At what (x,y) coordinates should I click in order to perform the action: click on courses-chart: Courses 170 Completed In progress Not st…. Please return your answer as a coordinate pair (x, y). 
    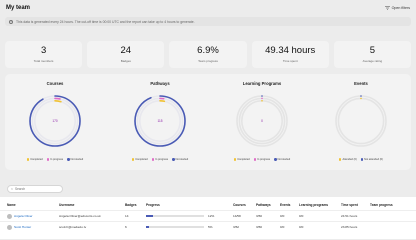
    Looking at the image, I should click on (55, 122).